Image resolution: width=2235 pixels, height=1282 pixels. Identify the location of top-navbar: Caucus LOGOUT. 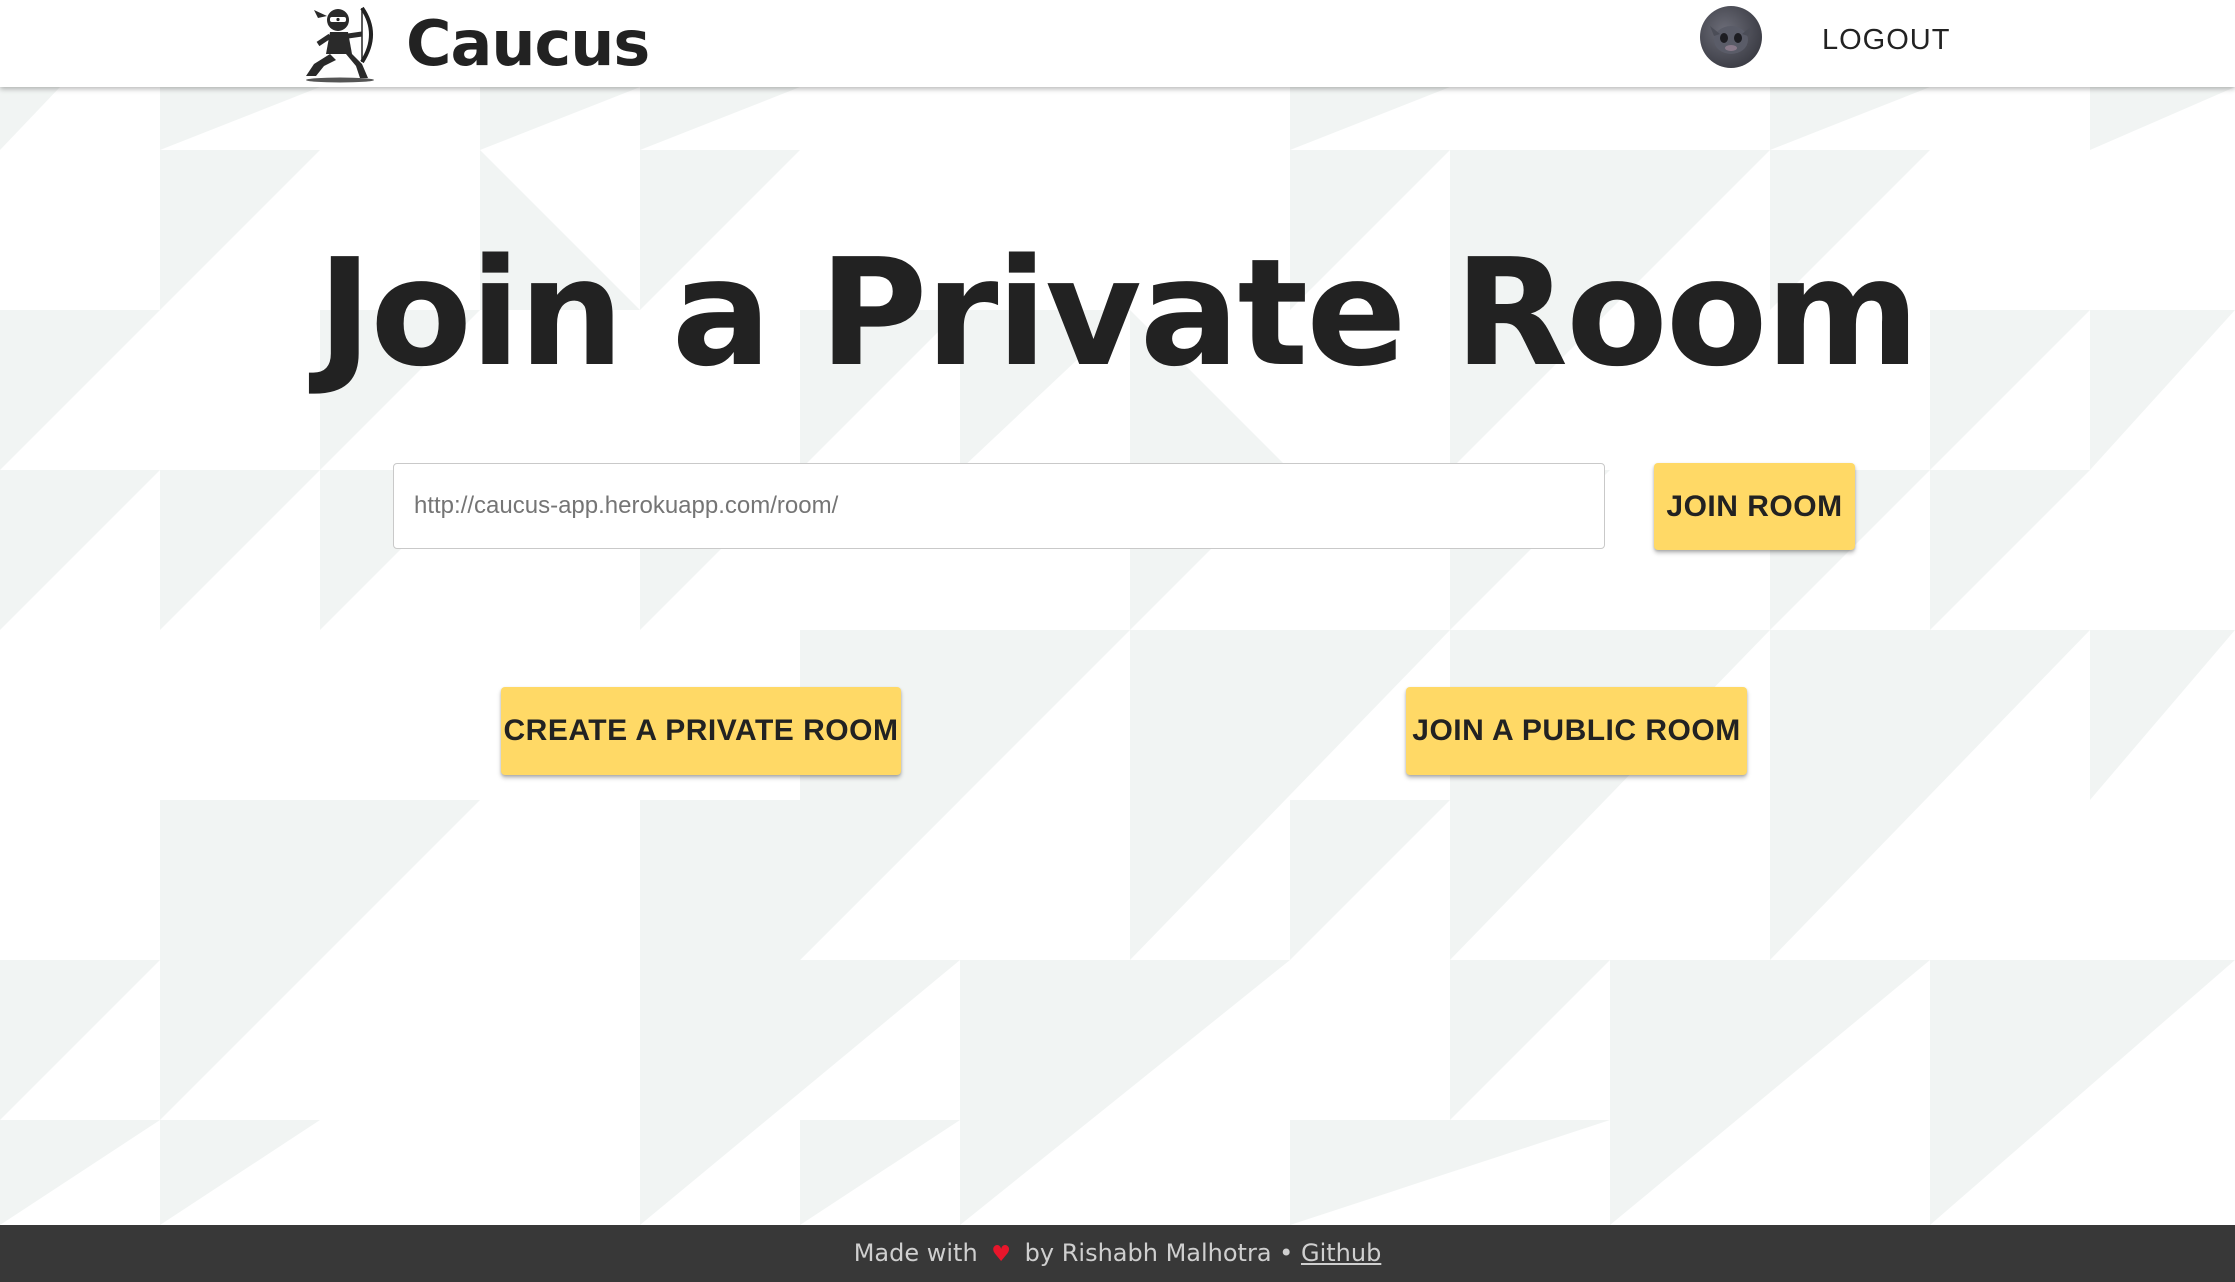
(1117, 43).